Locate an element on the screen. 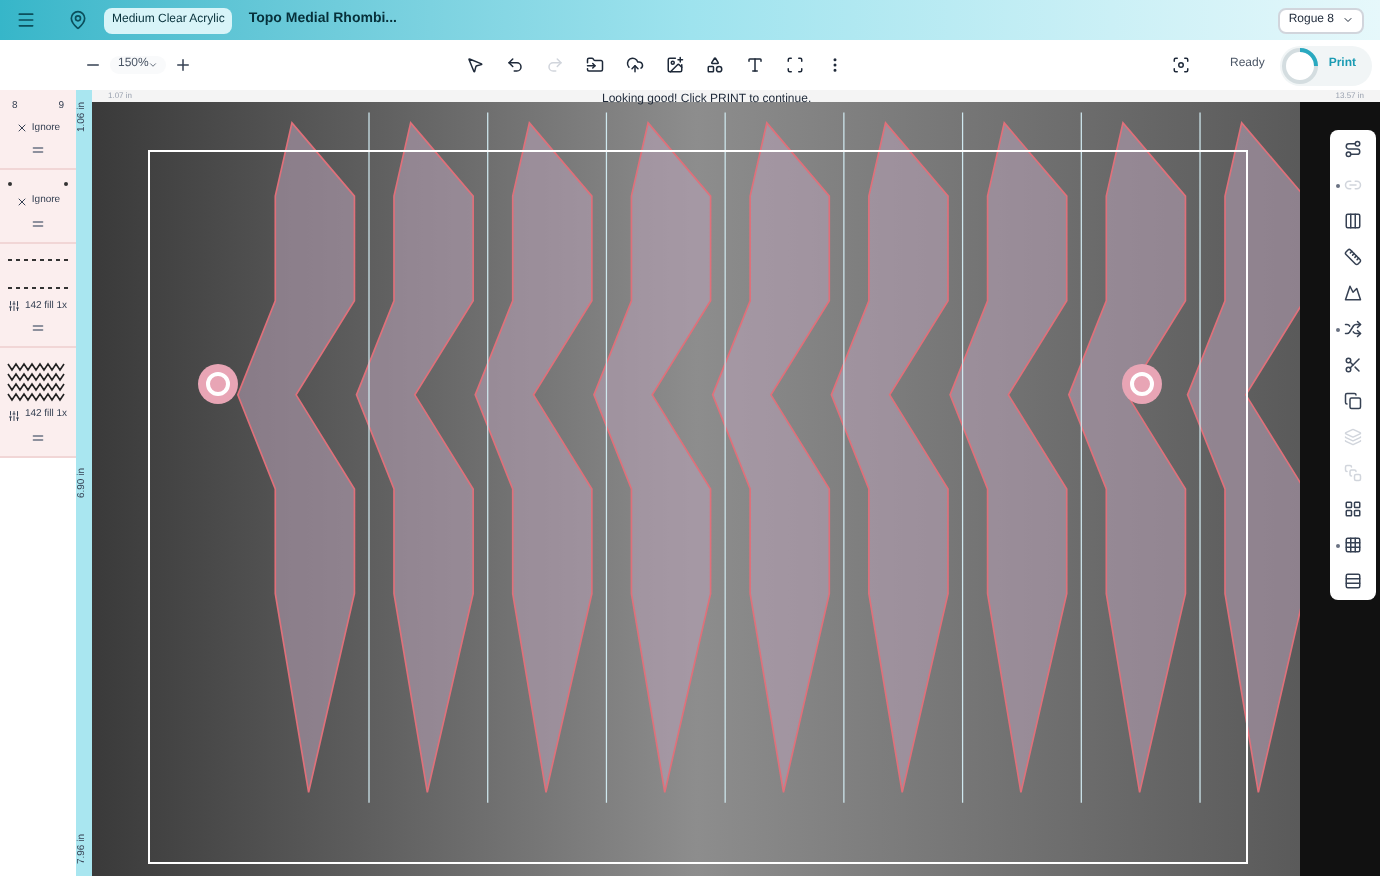 This screenshot has width=1380, height=876. dashed-lines-icon is located at coordinates (38, 273).